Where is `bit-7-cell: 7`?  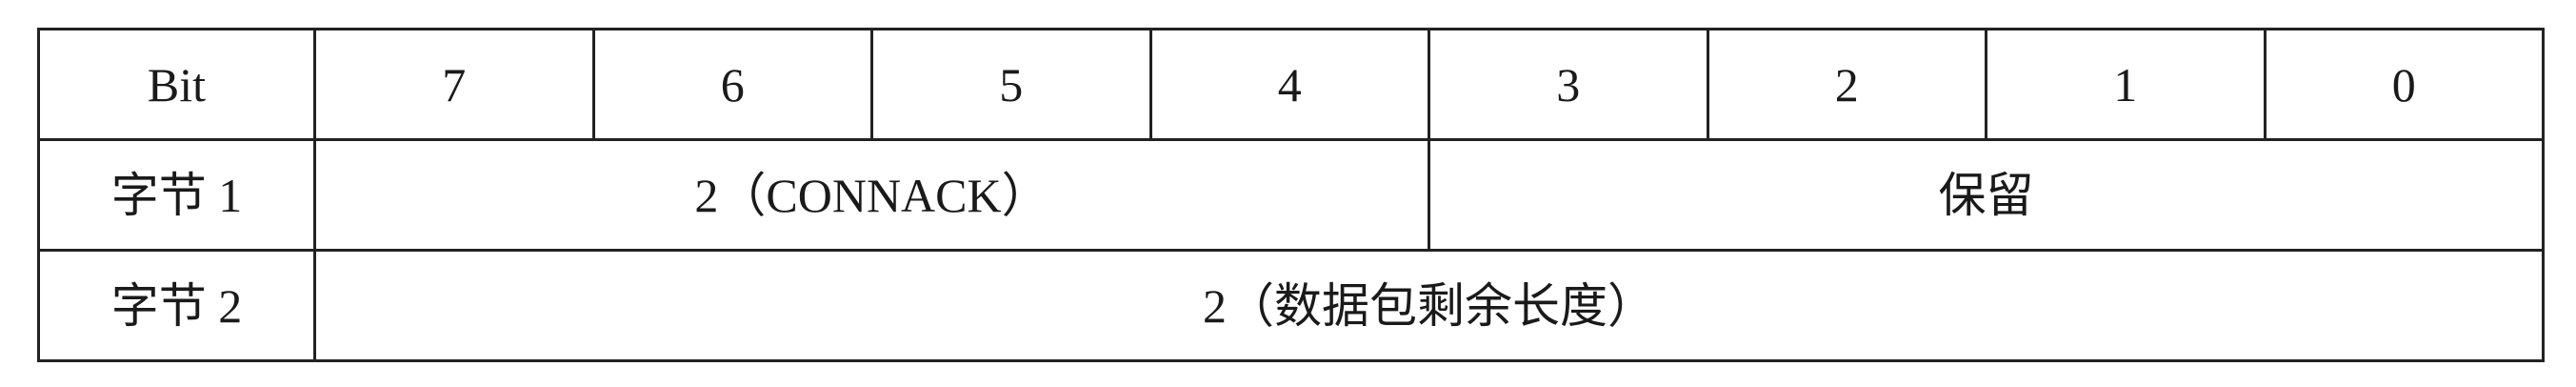
bit-7-cell: 7 is located at coordinates (454, 84).